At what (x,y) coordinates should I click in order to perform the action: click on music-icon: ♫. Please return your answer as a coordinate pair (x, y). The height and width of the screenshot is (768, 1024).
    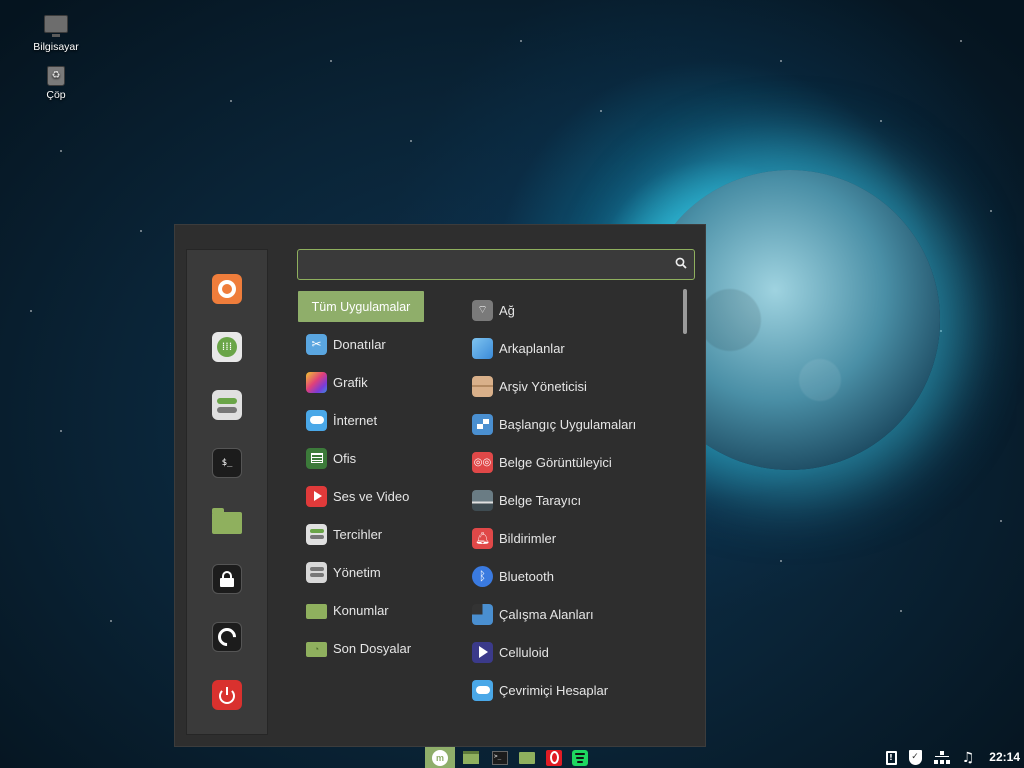
    Looking at the image, I should click on (968, 757).